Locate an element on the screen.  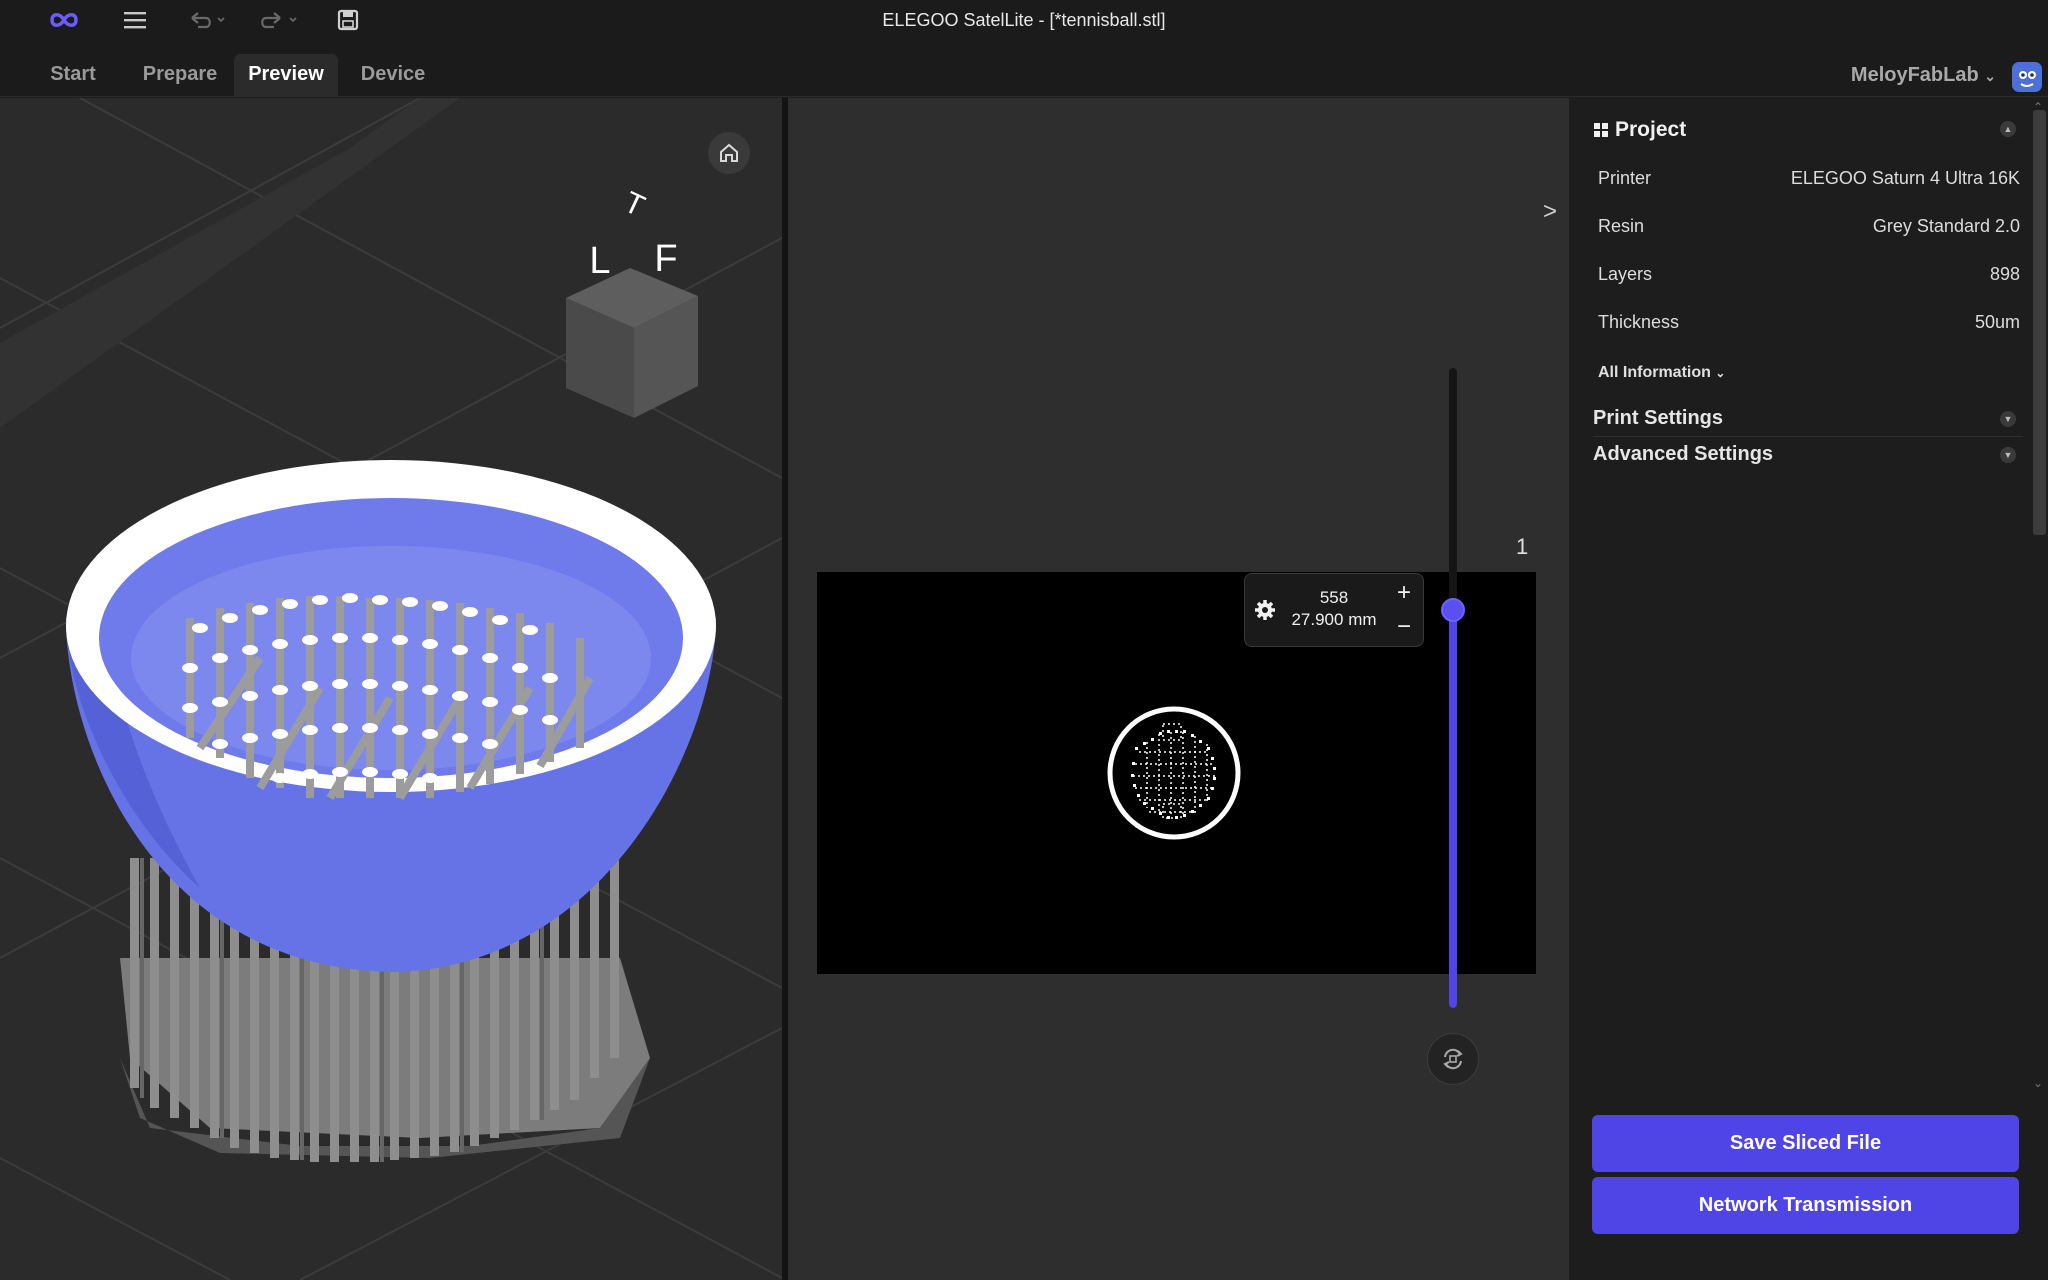
resin-label: Resin is located at coordinates (1621, 226).